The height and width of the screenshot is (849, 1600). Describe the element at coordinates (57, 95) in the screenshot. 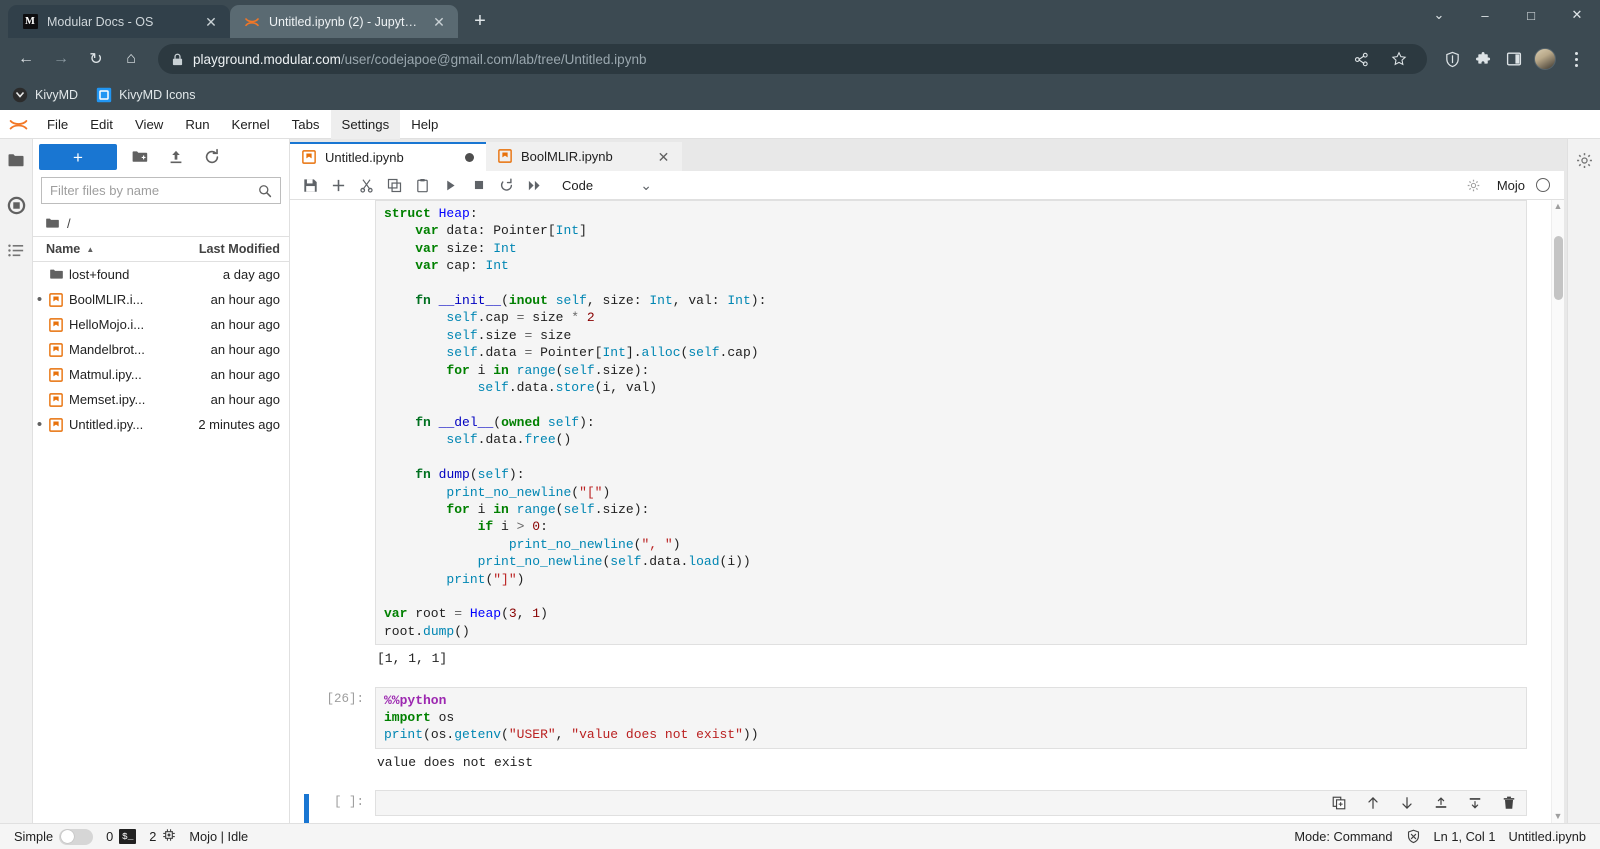

I see `bookmark-label: KivyMD` at that location.